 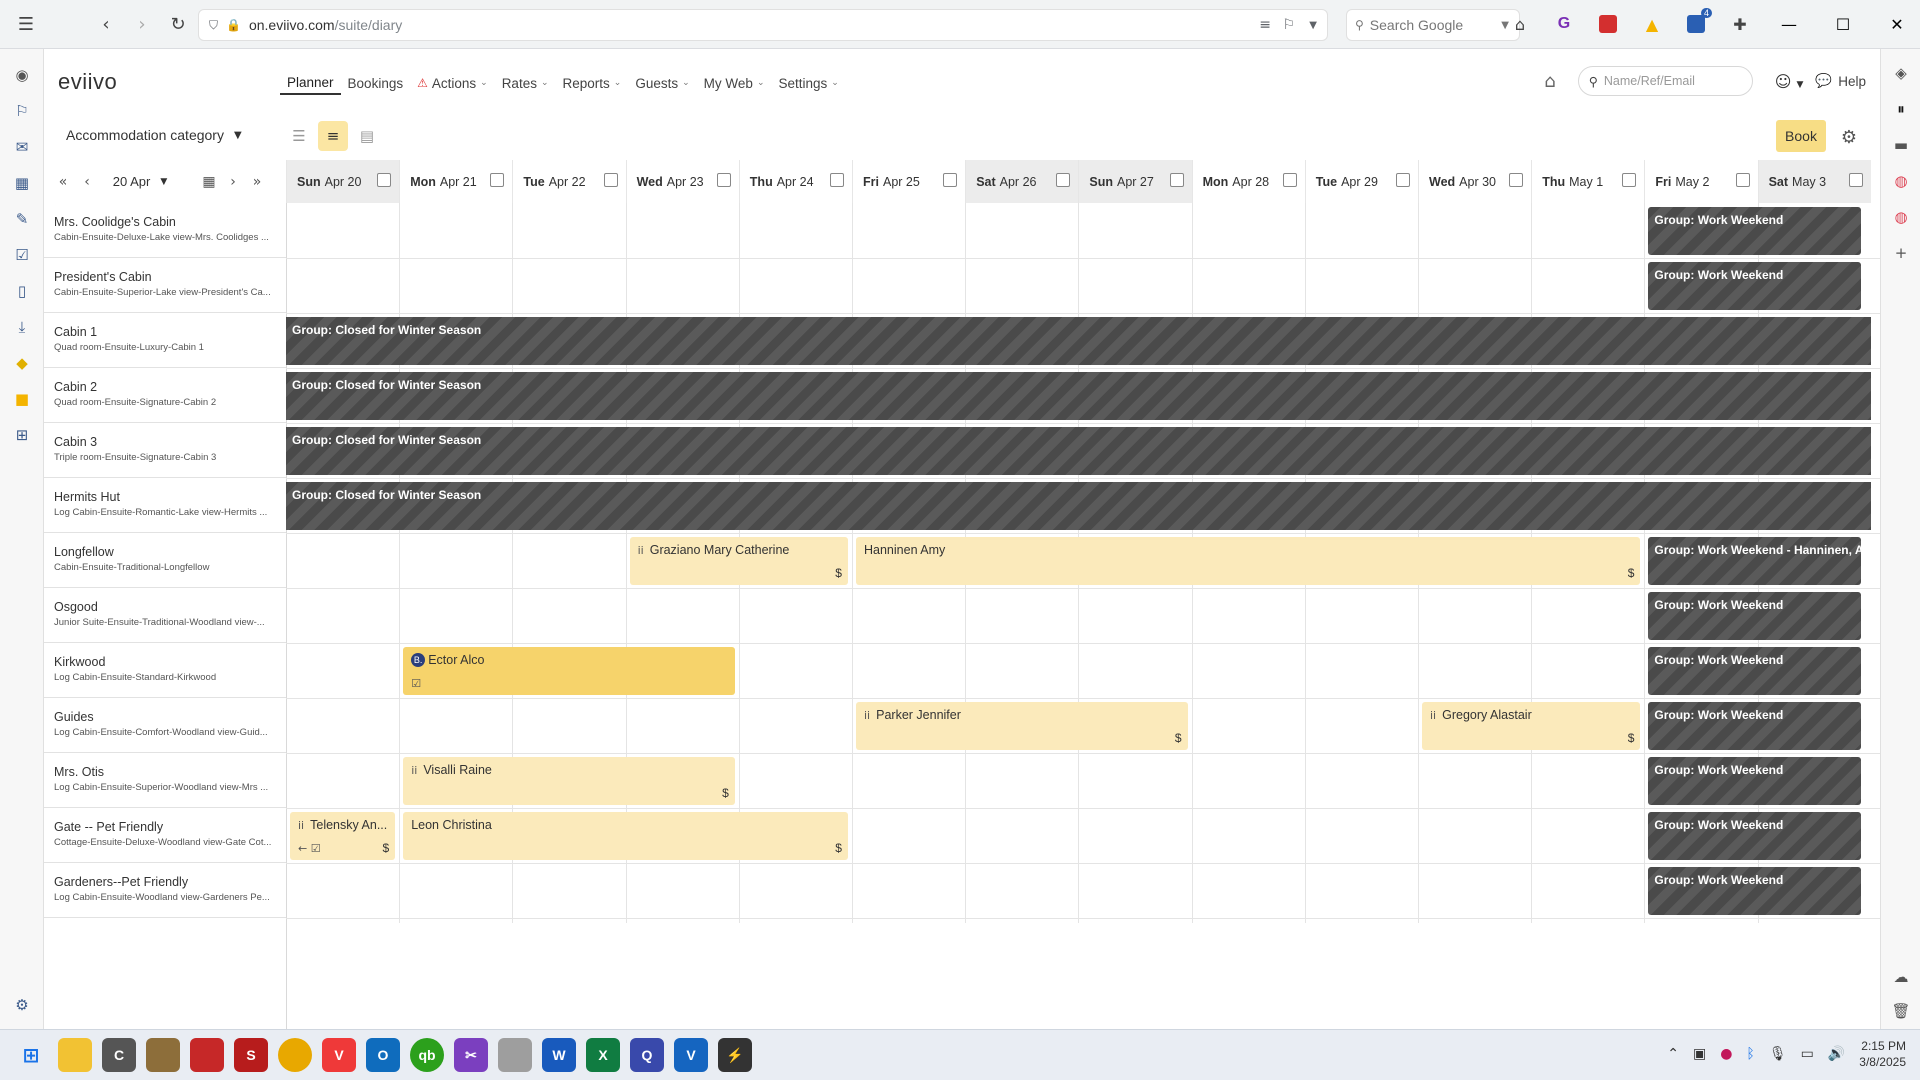 What do you see at coordinates (1699, 1054) in the screenshot?
I see `tray-app-icon: ▣` at bounding box center [1699, 1054].